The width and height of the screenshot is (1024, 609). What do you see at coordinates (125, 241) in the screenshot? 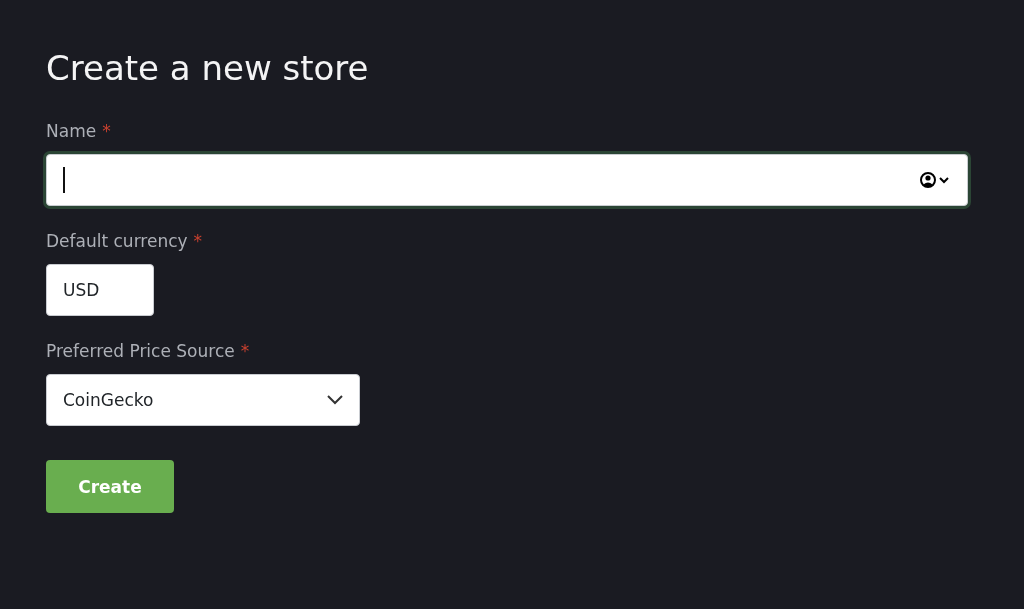
I see `field-label: Default currency *` at bounding box center [125, 241].